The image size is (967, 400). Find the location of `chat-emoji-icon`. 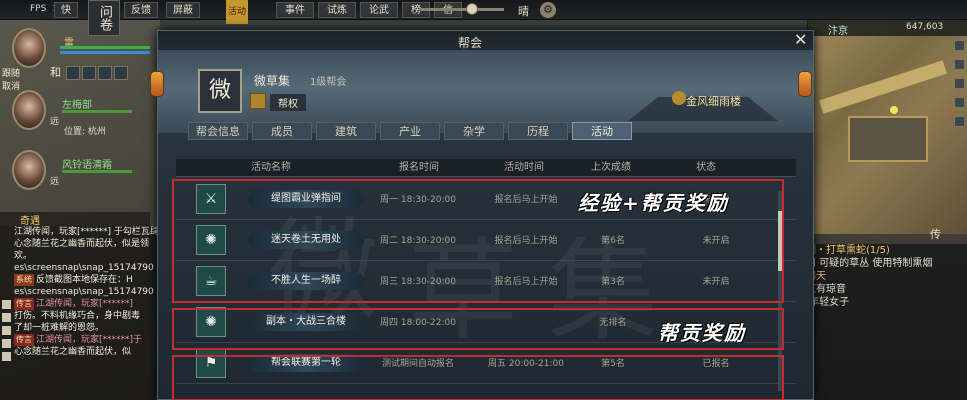

chat-emoji-icon is located at coordinates (6, 330).